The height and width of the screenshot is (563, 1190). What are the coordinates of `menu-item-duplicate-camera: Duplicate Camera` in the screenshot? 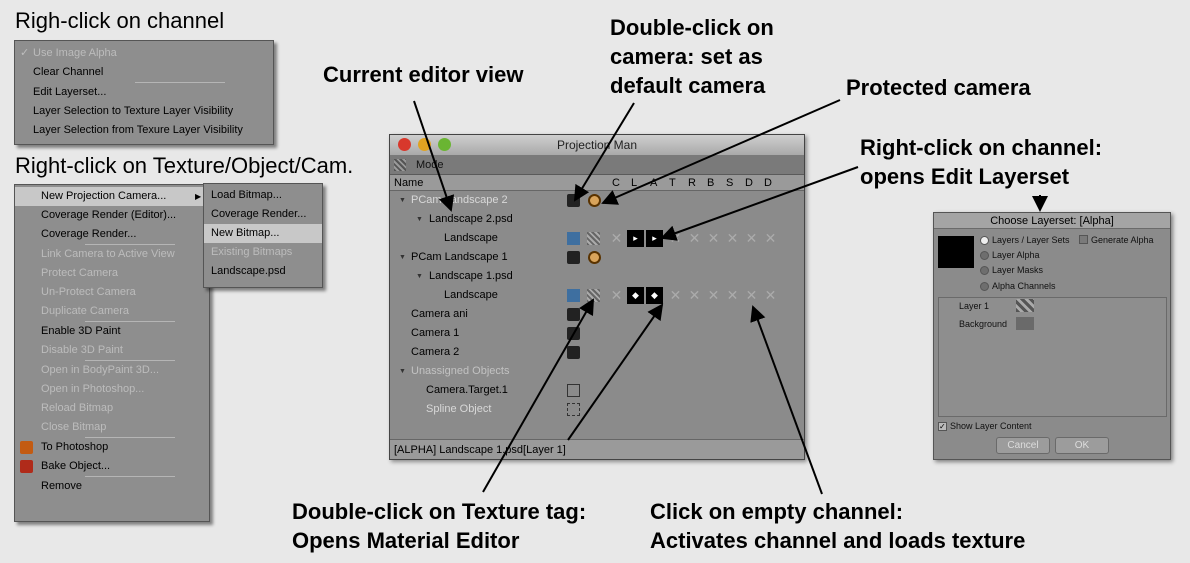 It's located at (112, 311).